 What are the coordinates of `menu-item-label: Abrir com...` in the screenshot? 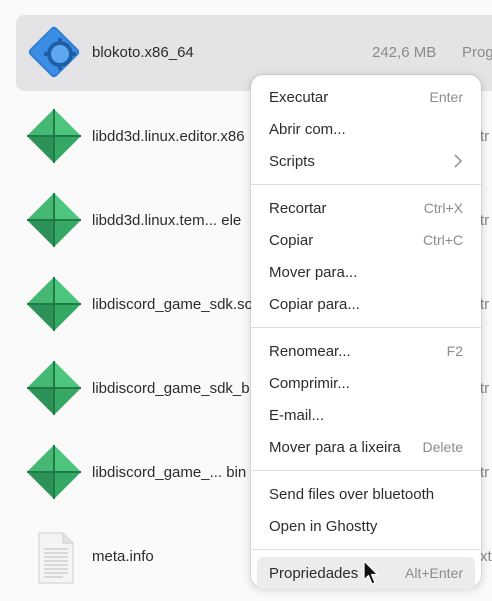 It's located at (307, 129).